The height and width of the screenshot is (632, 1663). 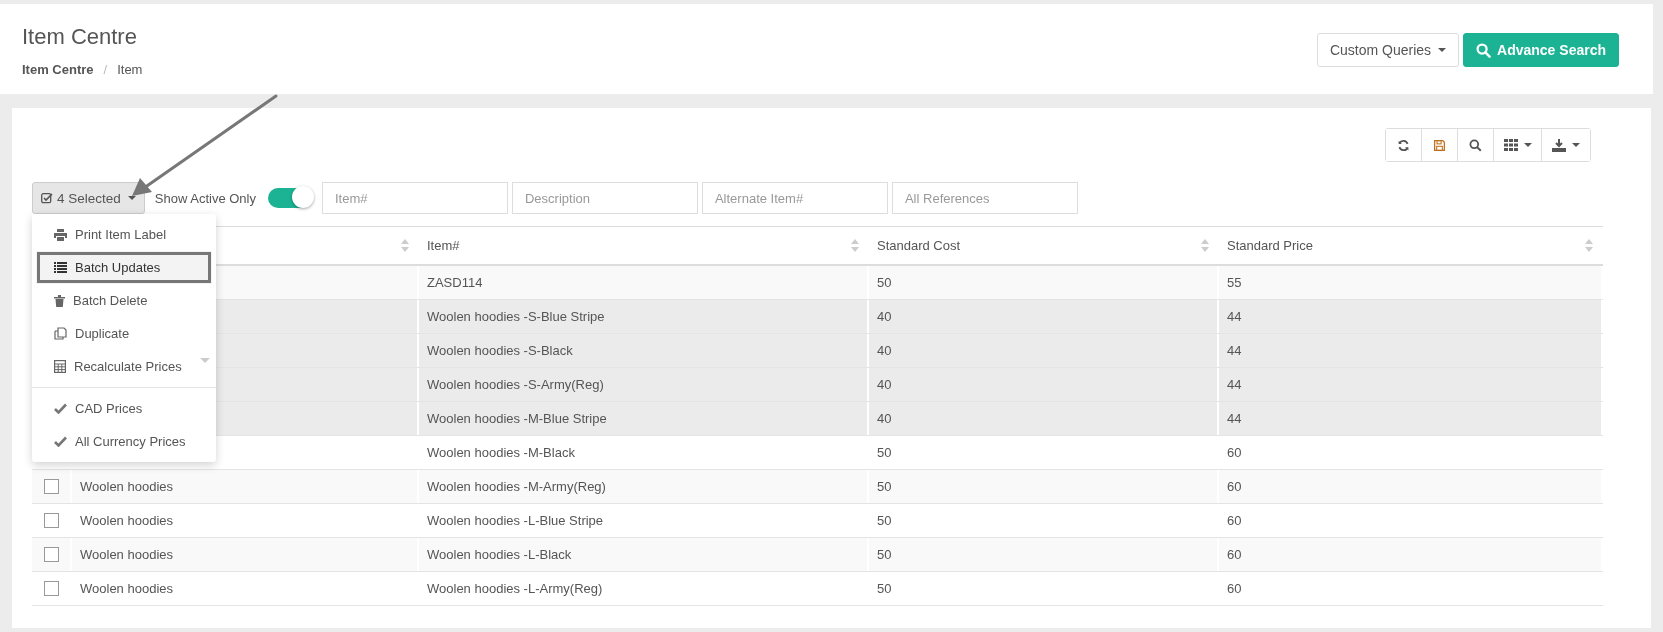 What do you see at coordinates (644, 316) in the screenshot?
I see `table-cell: Woolen hoodies -S-Blue Stripe` at bounding box center [644, 316].